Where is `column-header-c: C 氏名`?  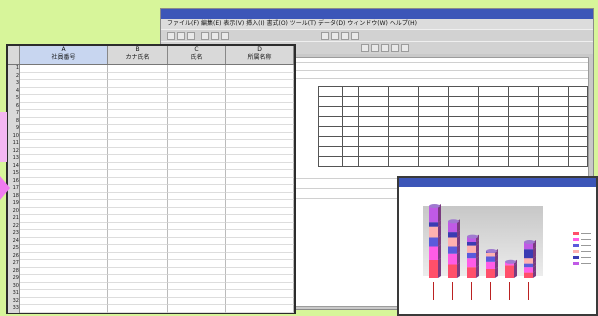 column-header-c: C 氏名 is located at coordinates (197, 55).